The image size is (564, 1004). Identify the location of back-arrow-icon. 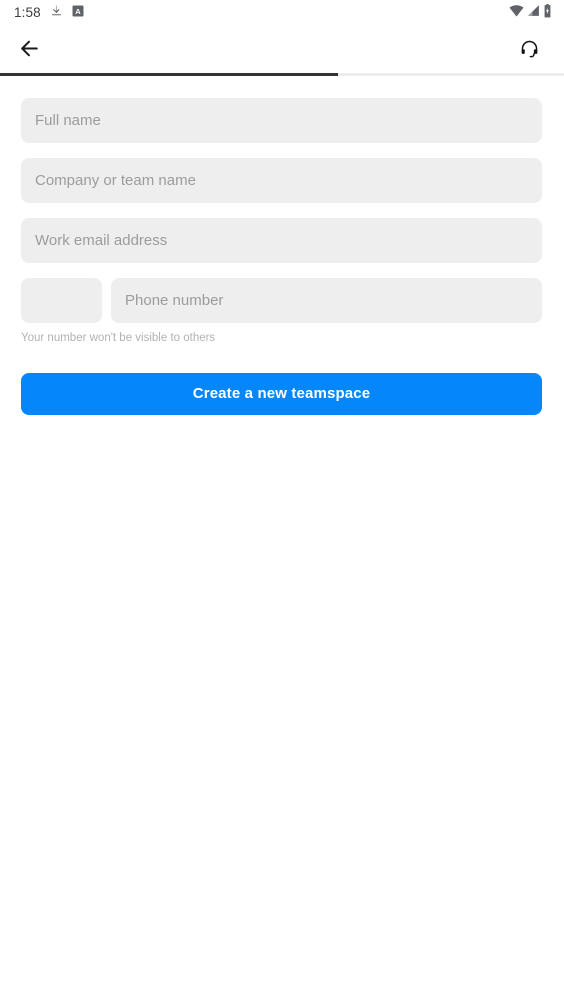
(29, 50).